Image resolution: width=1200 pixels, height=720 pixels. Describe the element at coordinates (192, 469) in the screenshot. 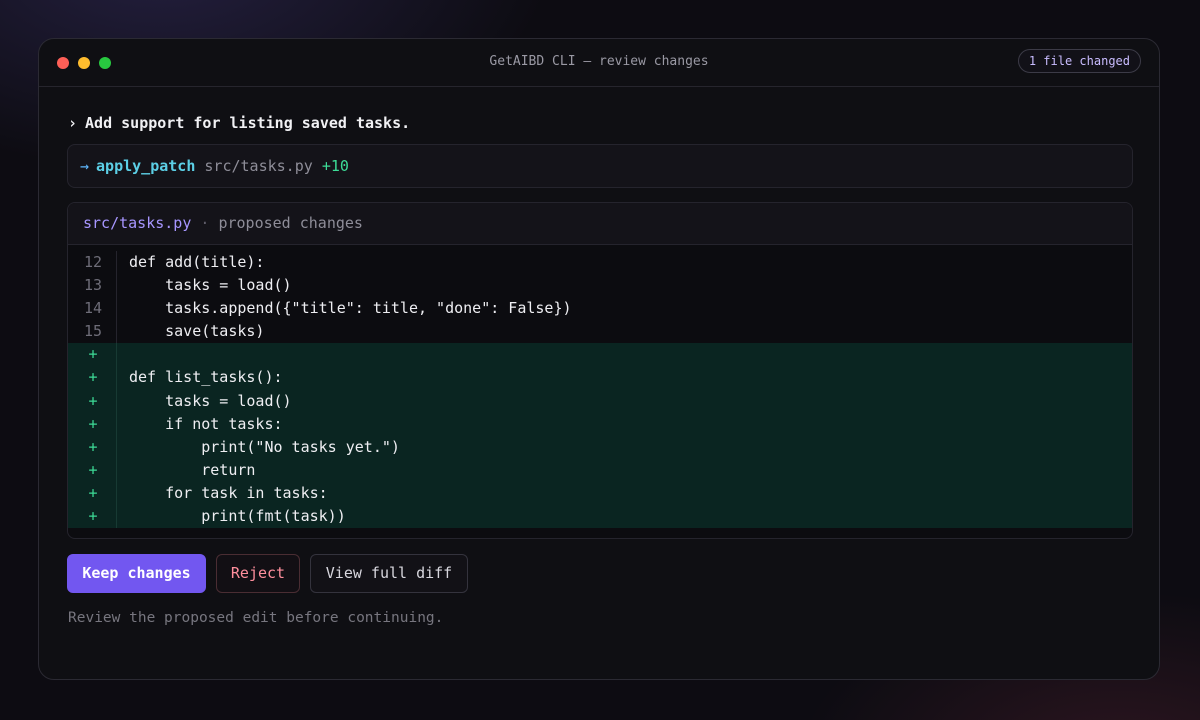

I see `code-text: return` at that location.